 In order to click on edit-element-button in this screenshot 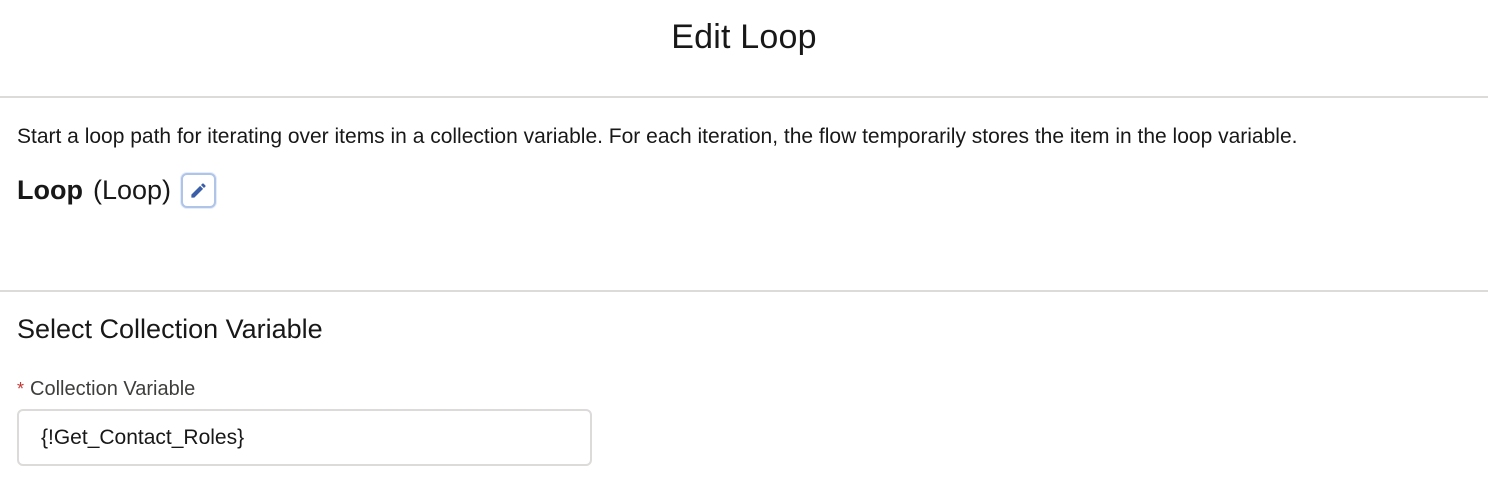, I will do `click(199, 190)`.